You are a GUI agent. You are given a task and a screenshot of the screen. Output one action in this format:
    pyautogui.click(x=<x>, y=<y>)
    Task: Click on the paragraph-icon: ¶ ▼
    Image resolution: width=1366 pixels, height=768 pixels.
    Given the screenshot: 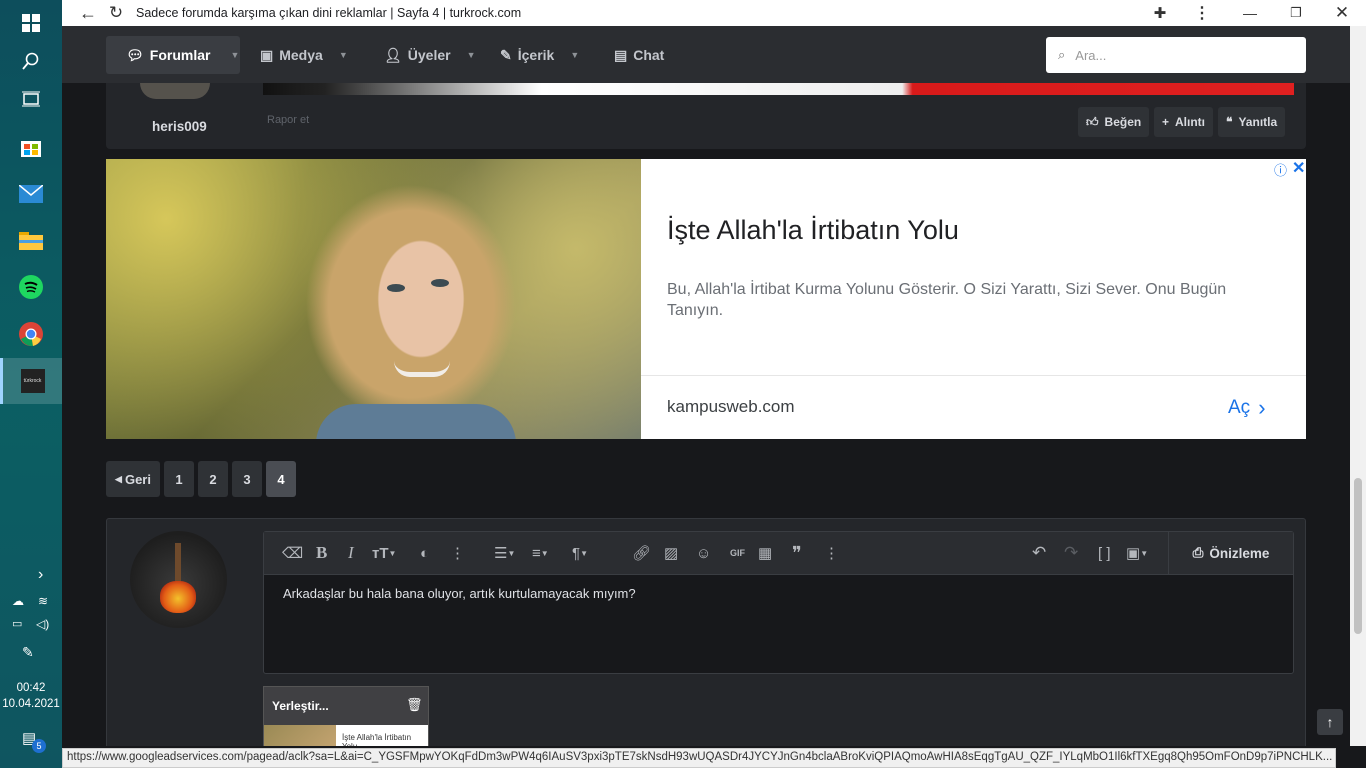 What is the action you would take?
    pyautogui.click(x=580, y=553)
    